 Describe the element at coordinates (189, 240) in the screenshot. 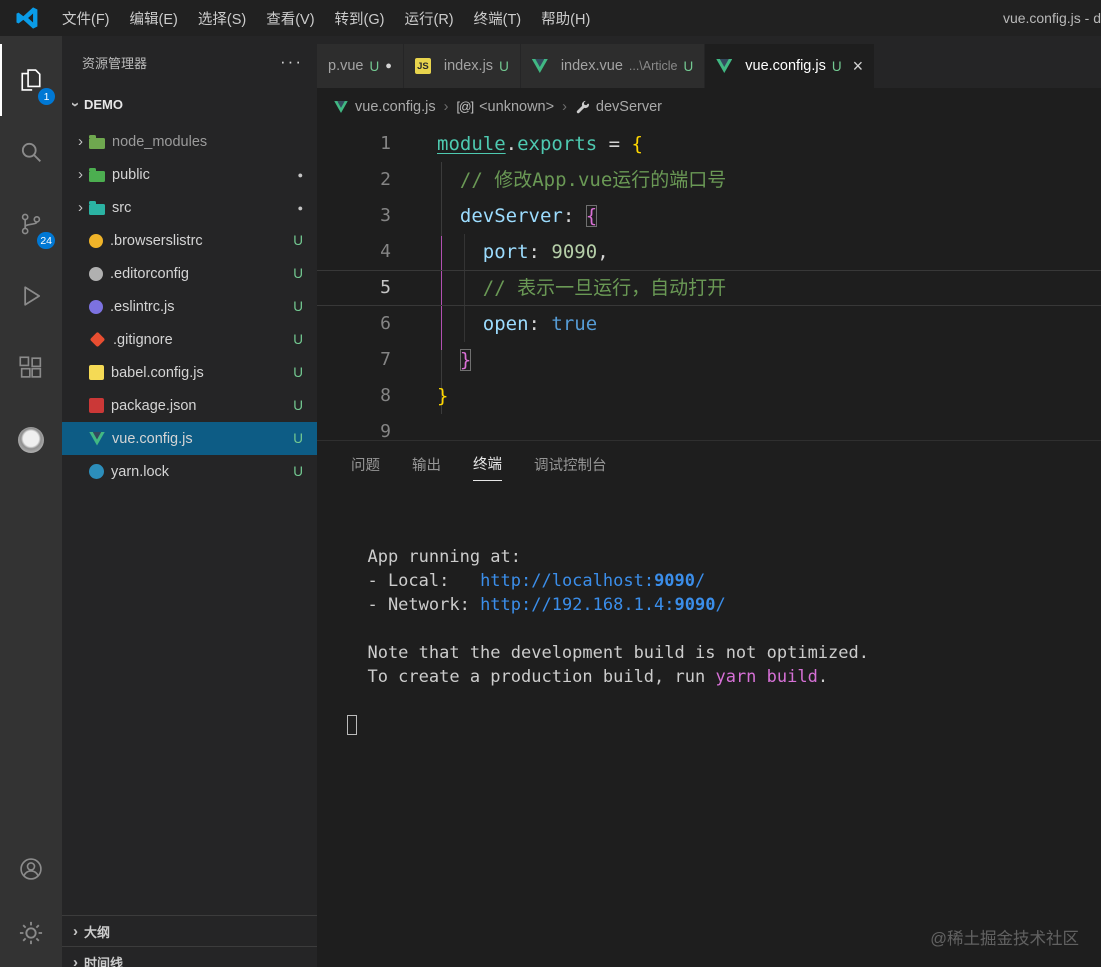

I see `tree-file-.browserslistrc: .browserslistrc U` at that location.